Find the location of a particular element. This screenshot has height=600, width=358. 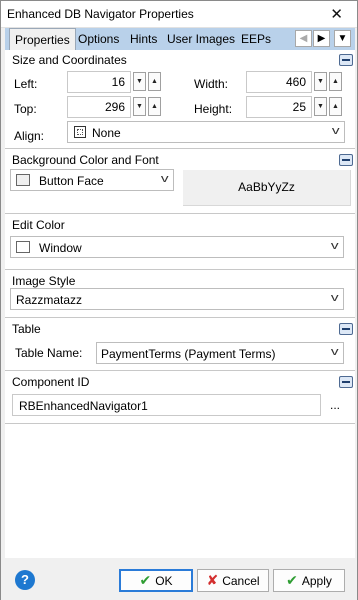

width-down-icon: ▼ is located at coordinates (320, 81).